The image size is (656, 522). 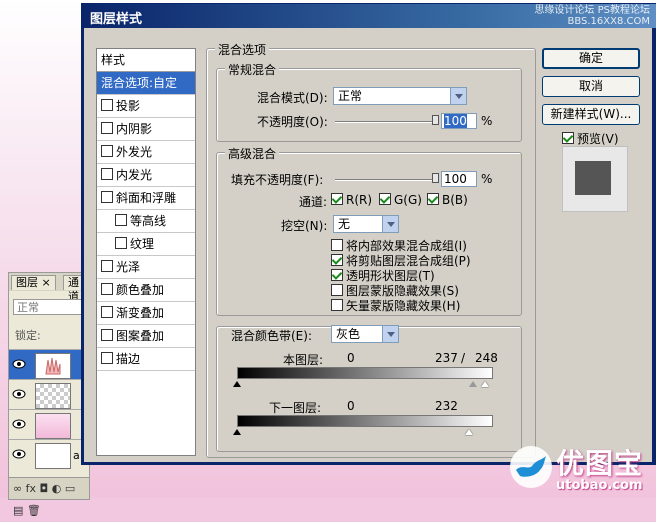 What do you see at coordinates (146, 106) in the screenshot?
I see `style-item: 投影` at bounding box center [146, 106].